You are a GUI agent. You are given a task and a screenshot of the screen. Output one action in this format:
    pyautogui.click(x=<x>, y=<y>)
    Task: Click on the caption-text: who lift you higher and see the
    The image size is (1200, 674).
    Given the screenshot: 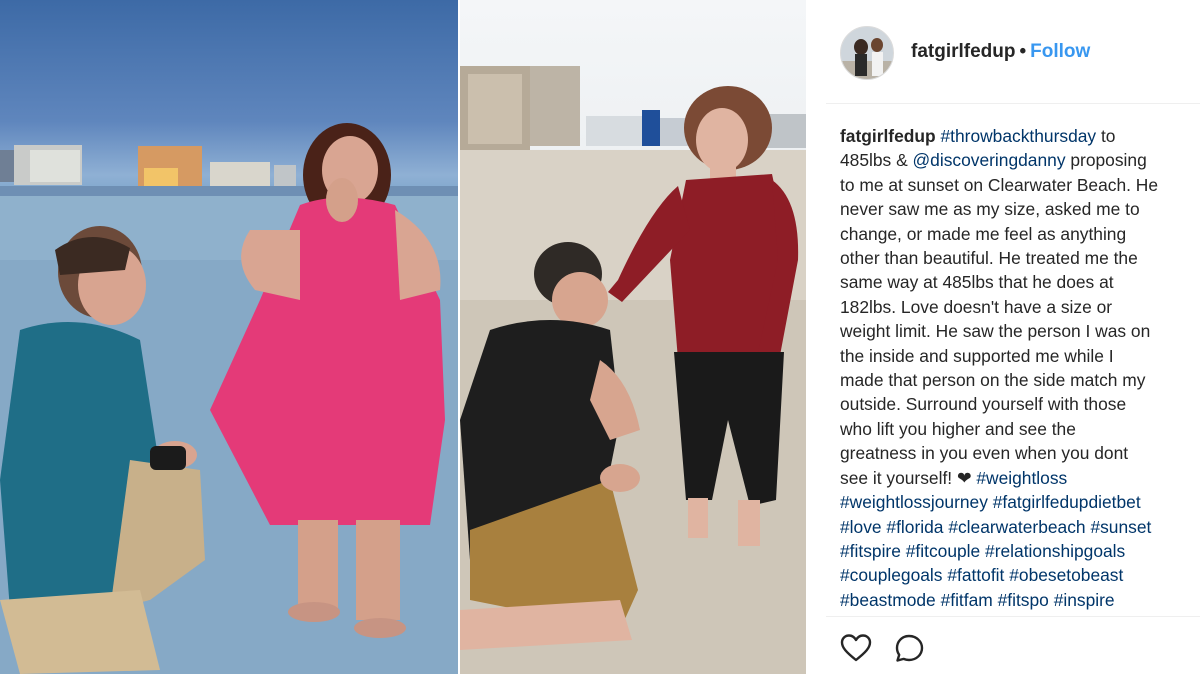 What is the action you would take?
    pyautogui.click(x=958, y=428)
    